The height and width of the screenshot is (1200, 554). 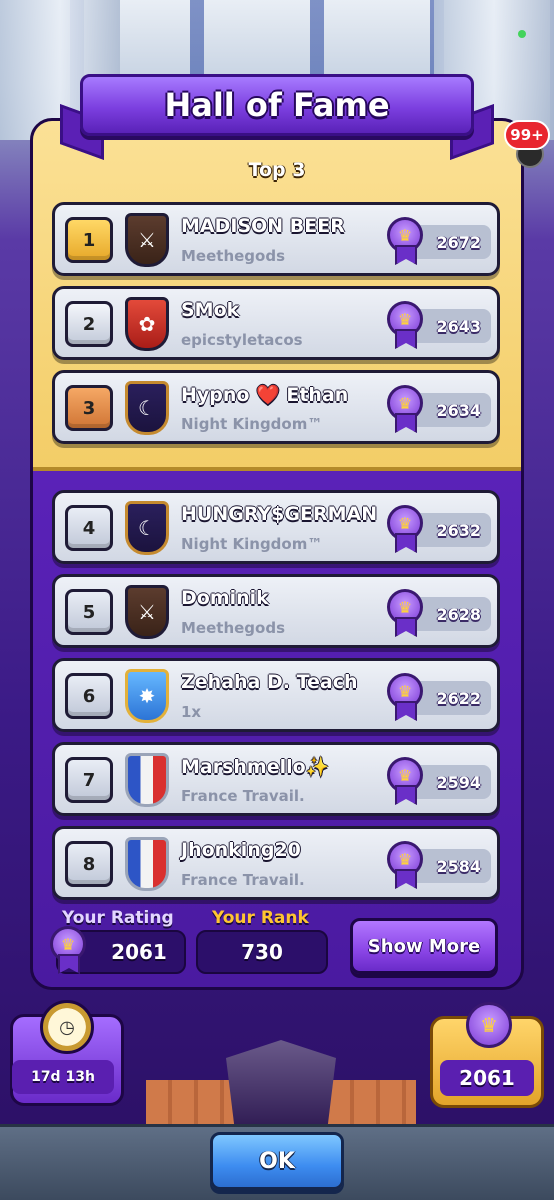 What do you see at coordinates (262, 952) in the screenshot?
I see `your-rank-value: 730` at bounding box center [262, 952].